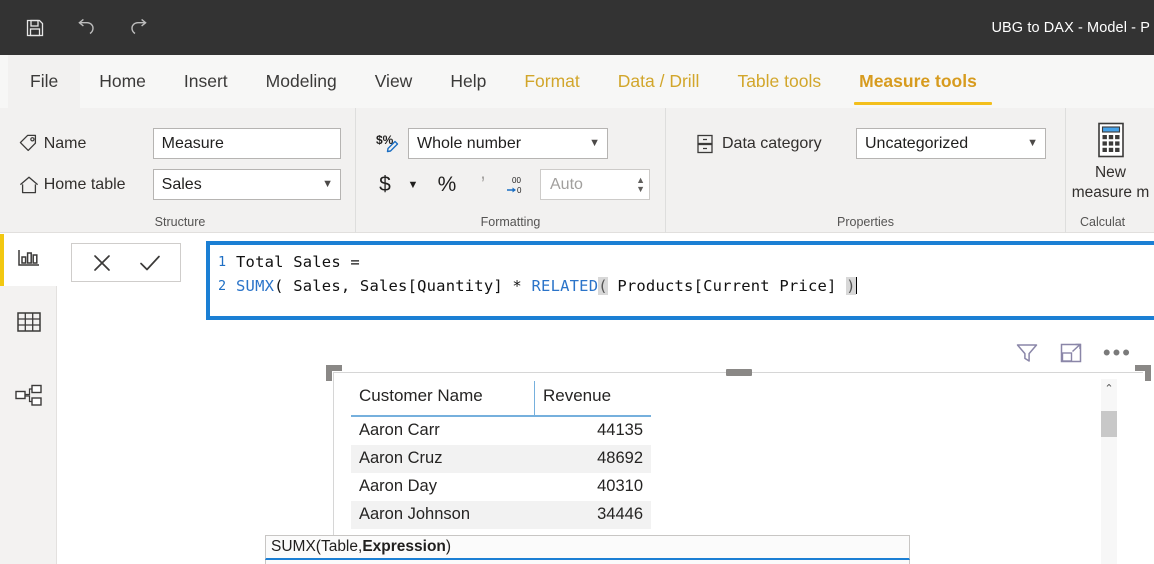  I want to click on visual-header-toolbar: •••, so click(1073, 353).